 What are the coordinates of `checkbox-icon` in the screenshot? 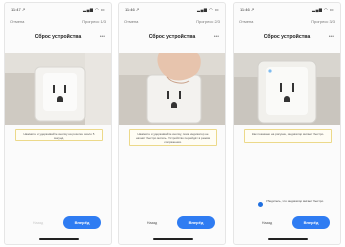 It's located at (260, 204).